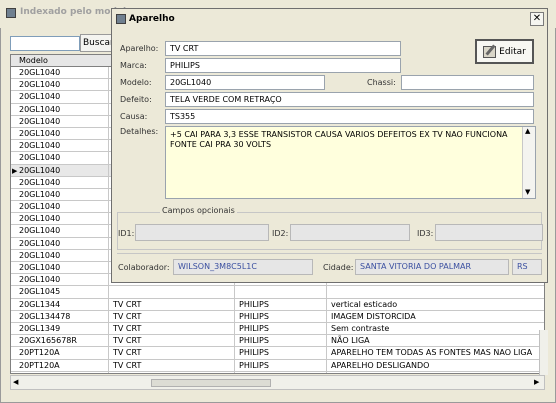 This screenshot has width=556, height=403. I want to click on table-row: 20GX165678R TV CRT PHILIPS NÃO LIGA, so click(277, 341).